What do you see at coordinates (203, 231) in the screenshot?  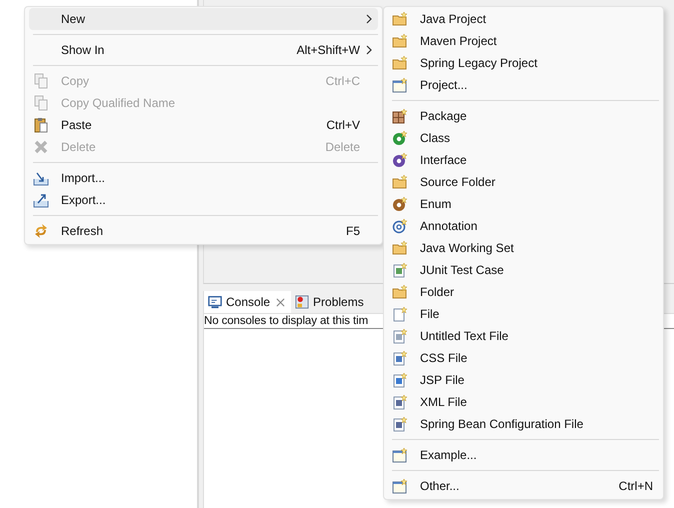 I see `menu-item: Refresh F5` at bounding box center [203, 231].